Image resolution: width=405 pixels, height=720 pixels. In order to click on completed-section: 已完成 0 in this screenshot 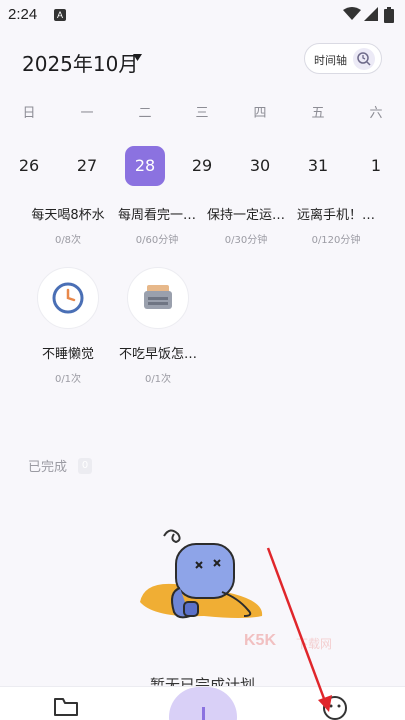, I will do `click(60, 465)`.